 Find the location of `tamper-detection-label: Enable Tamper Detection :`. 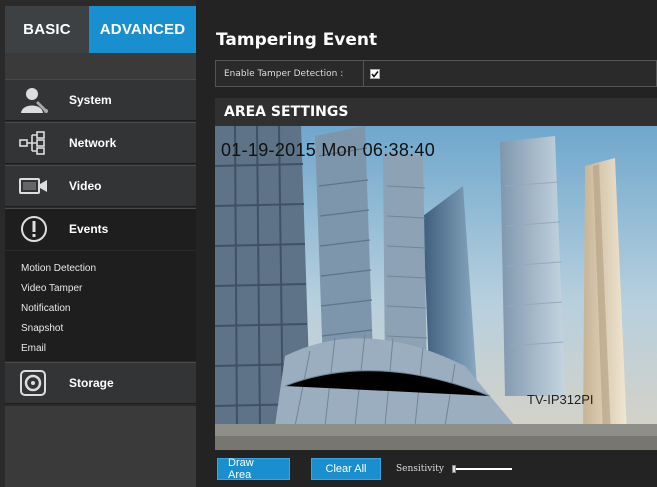

tamper-detection-label: Enable Tamper Detection : is located at coordinates (290, 73).